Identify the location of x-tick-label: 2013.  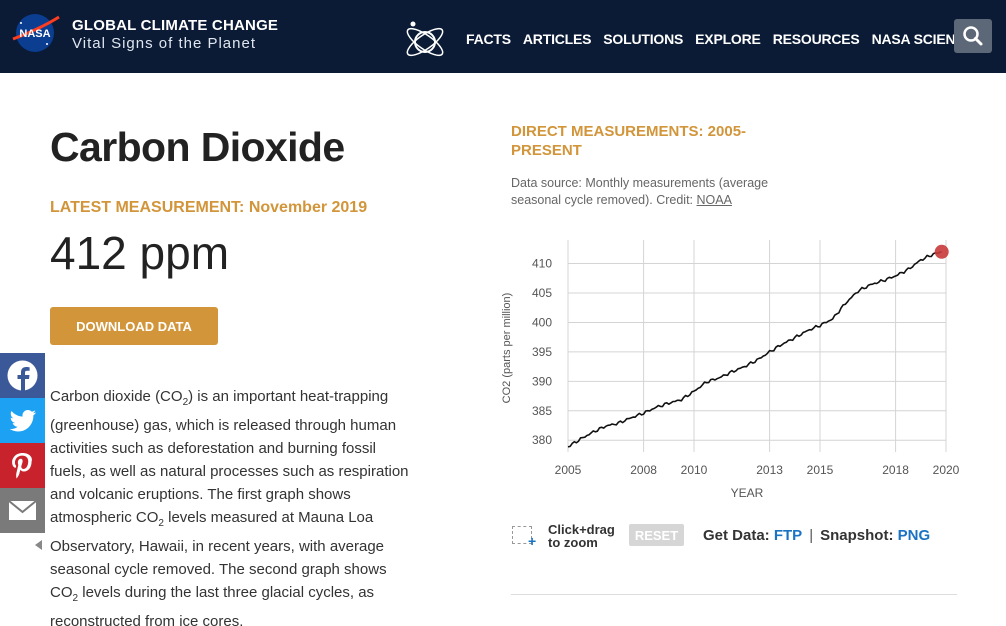
(769, 470).